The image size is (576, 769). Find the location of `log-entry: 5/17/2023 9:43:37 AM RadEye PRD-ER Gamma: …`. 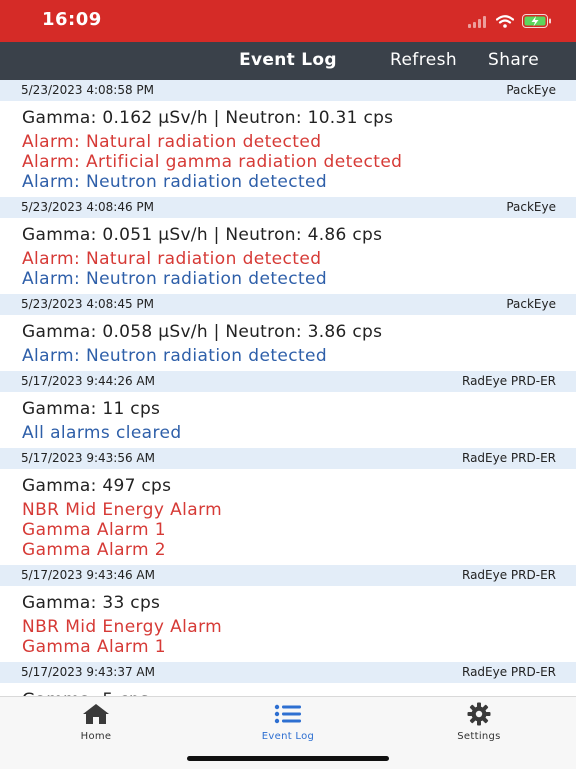

log-entry: 5/17/2023 9:43:37 AM RadEye PRD-ER Gamma: … is located at coordinates (288, 679).